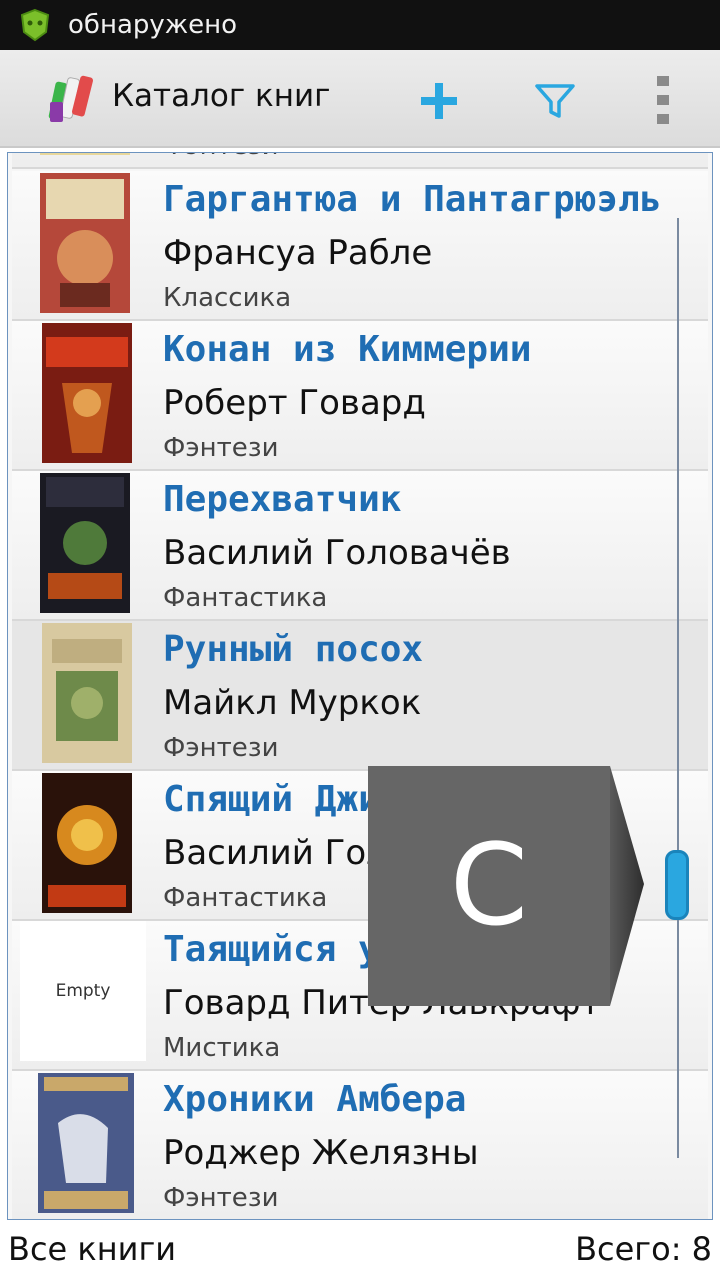  Describe the element at coordinates (294, 403) in the screenshot. I see `book-author: Роберт Говард` at that location.